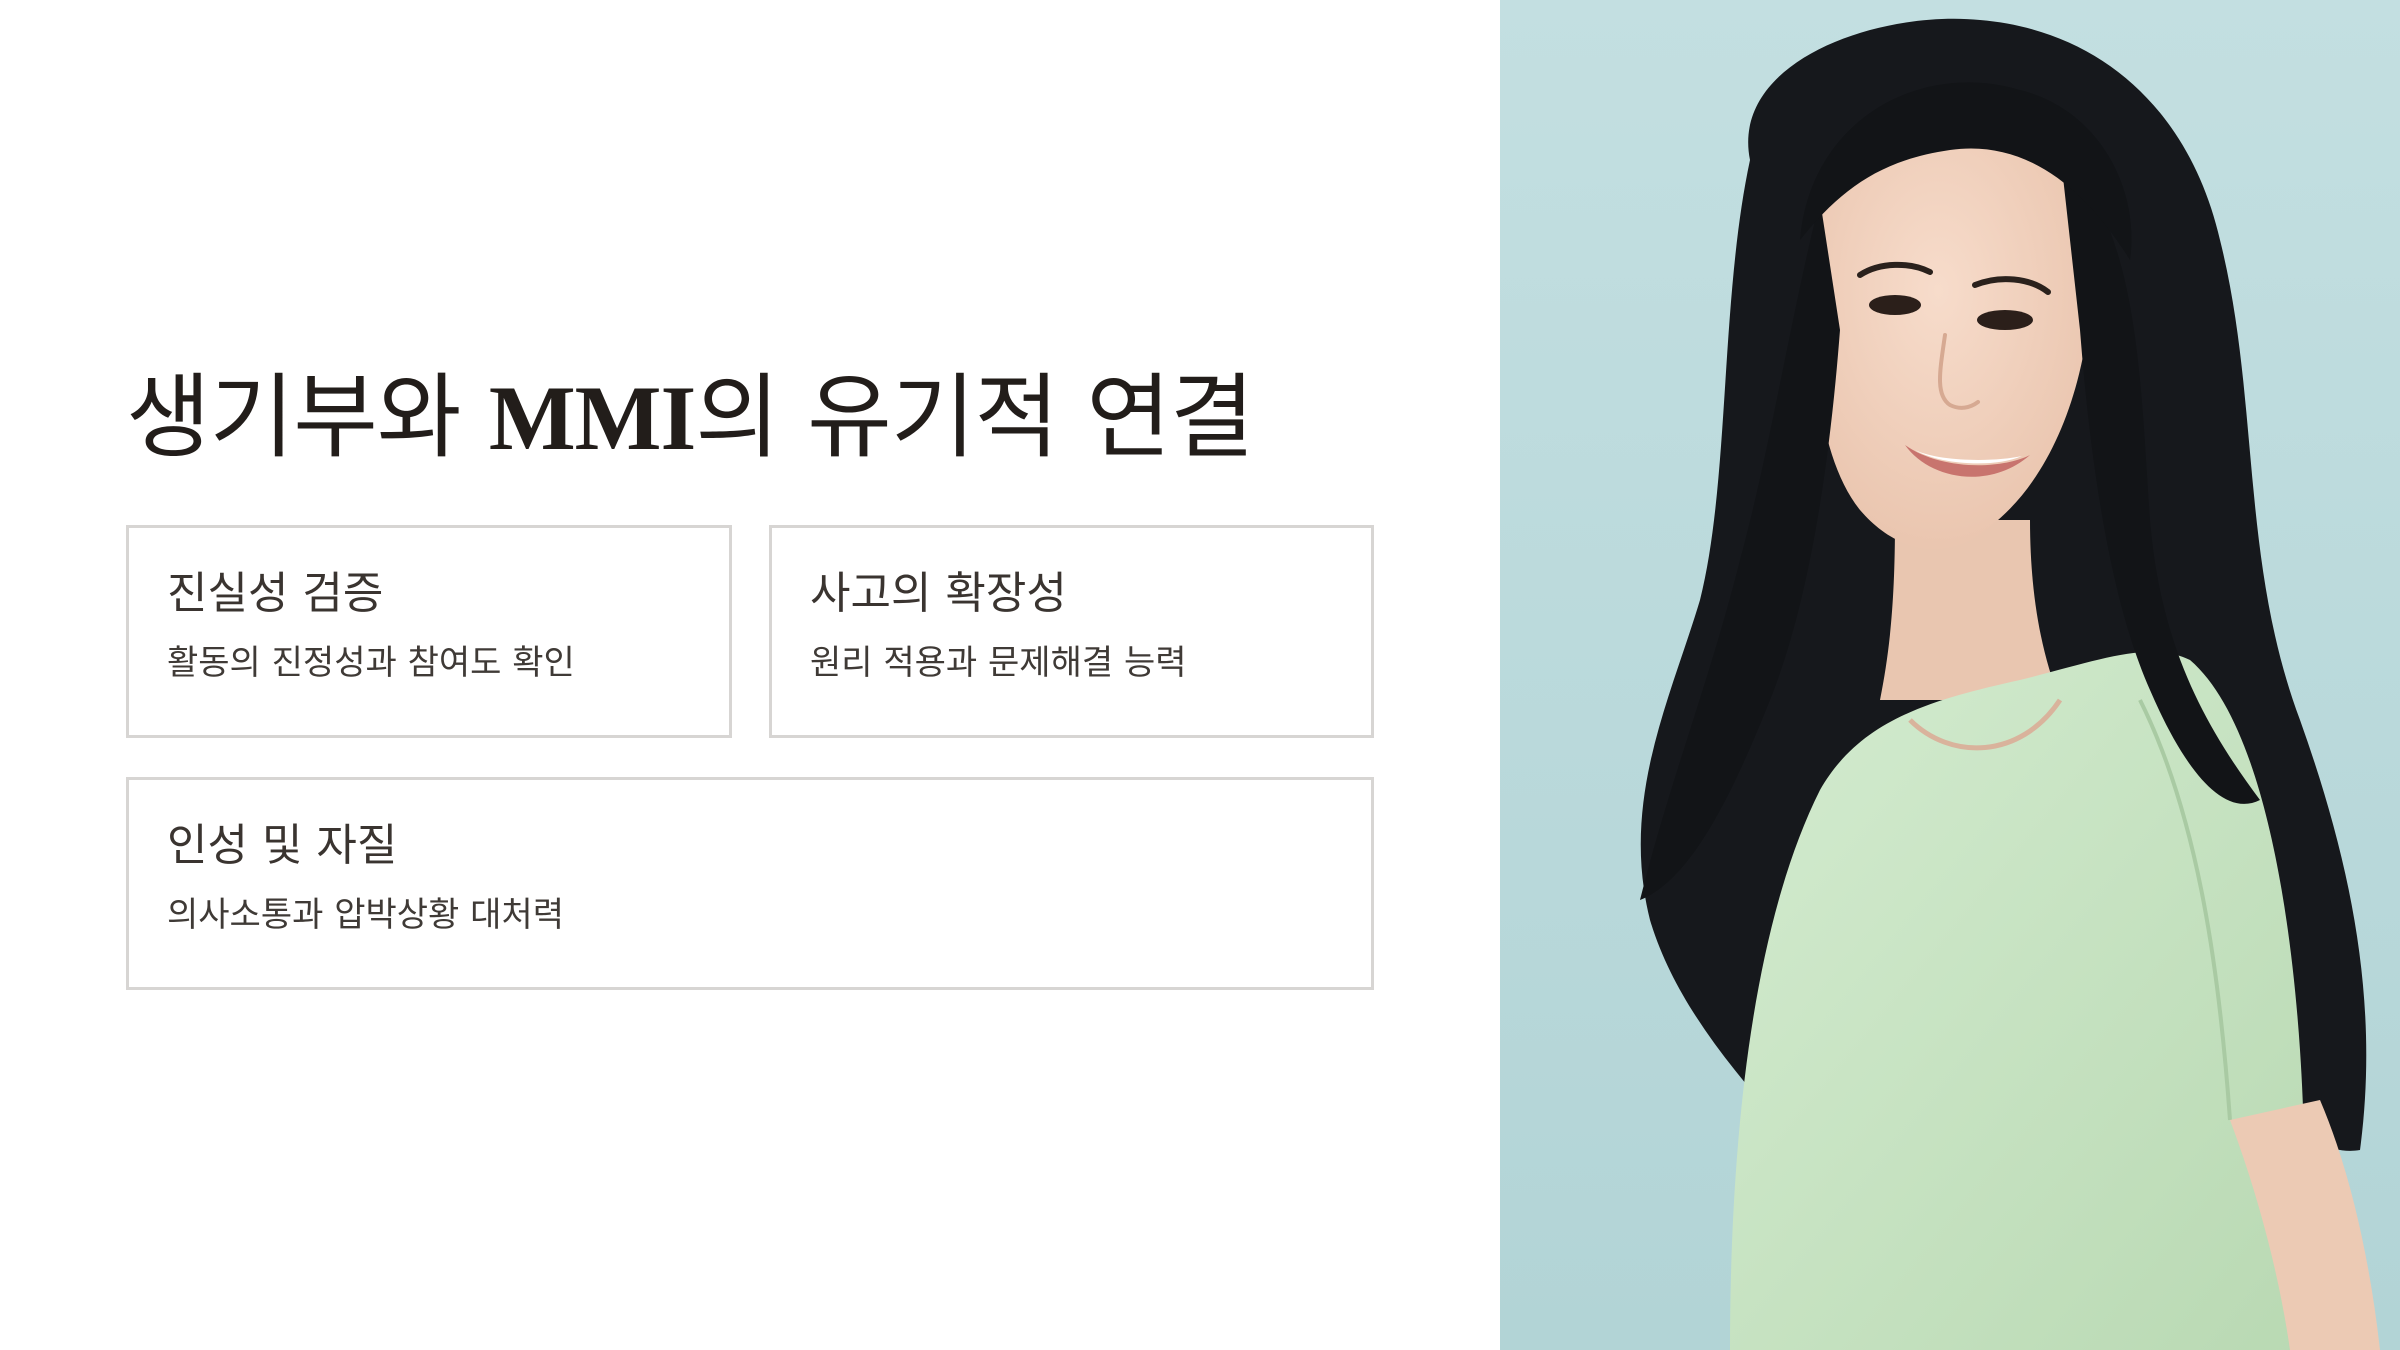 The image size is (2400, 1350). Describe the element at coordinates (1895, 305) in the screenshot. I see `left-eye` at that location.